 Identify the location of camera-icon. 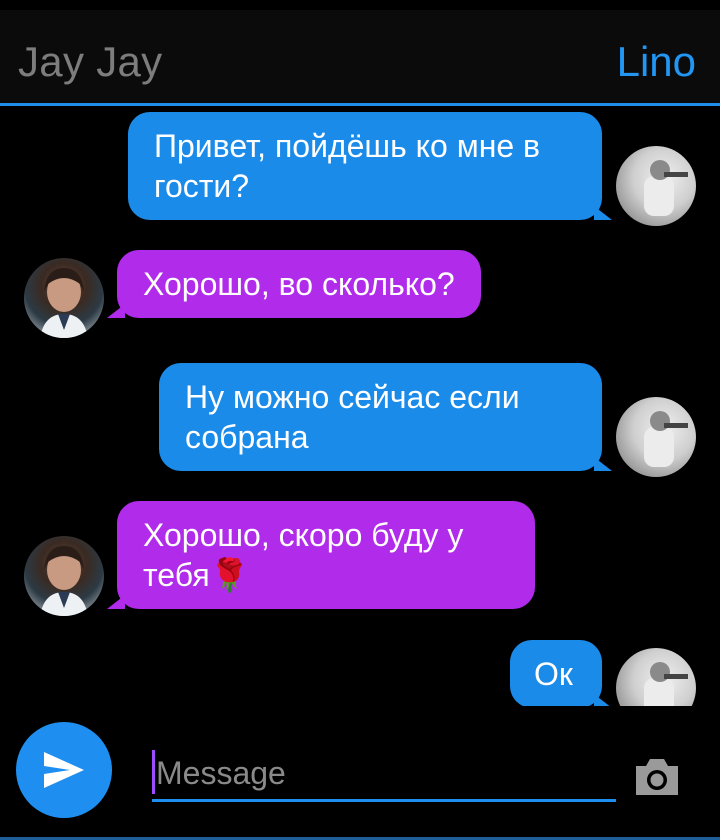
(657, 777).